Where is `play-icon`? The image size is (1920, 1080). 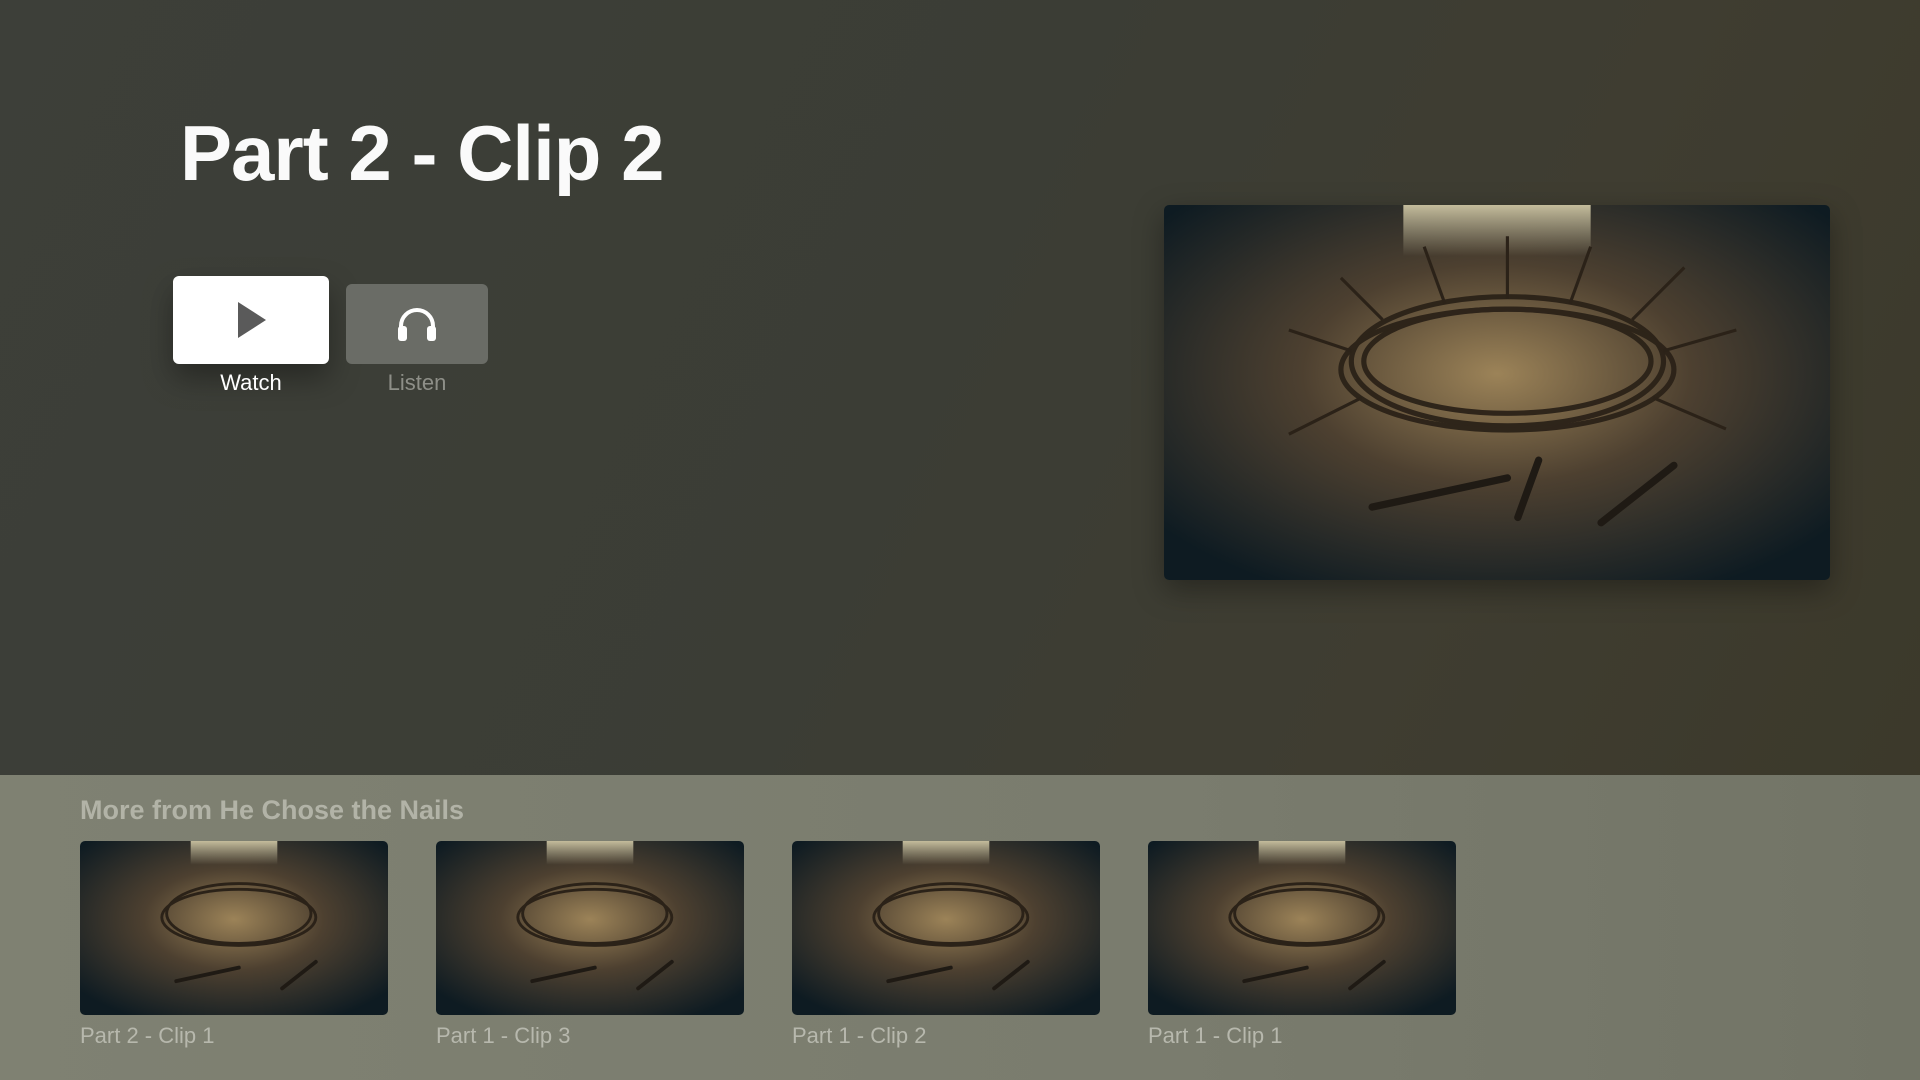
play-icon is located at coordinates (252, 320).